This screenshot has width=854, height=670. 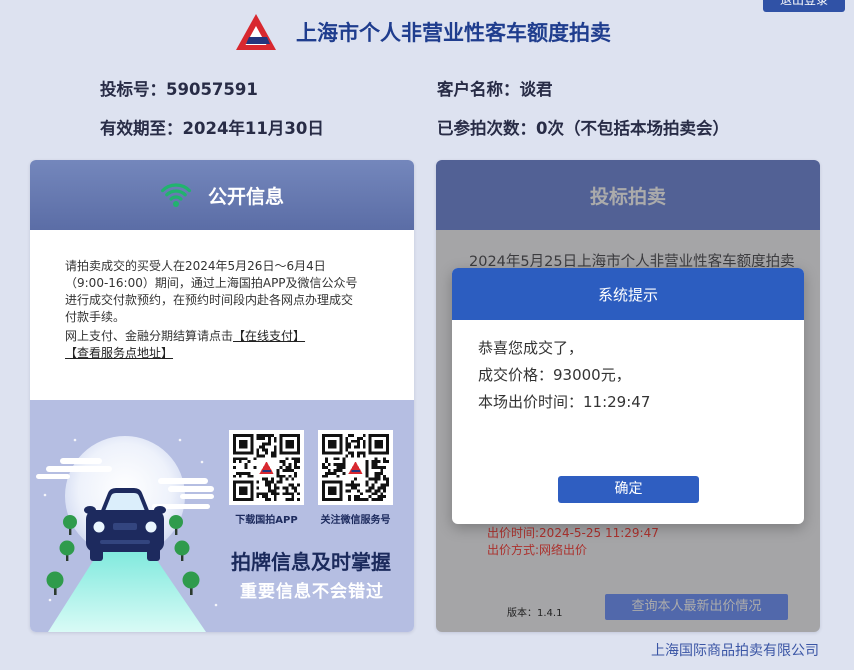 What do you see at coordinates (486, 128) in the screenshot?
I see `auction-count-label: 已参拍次数：` at bounding box center [486, 128].